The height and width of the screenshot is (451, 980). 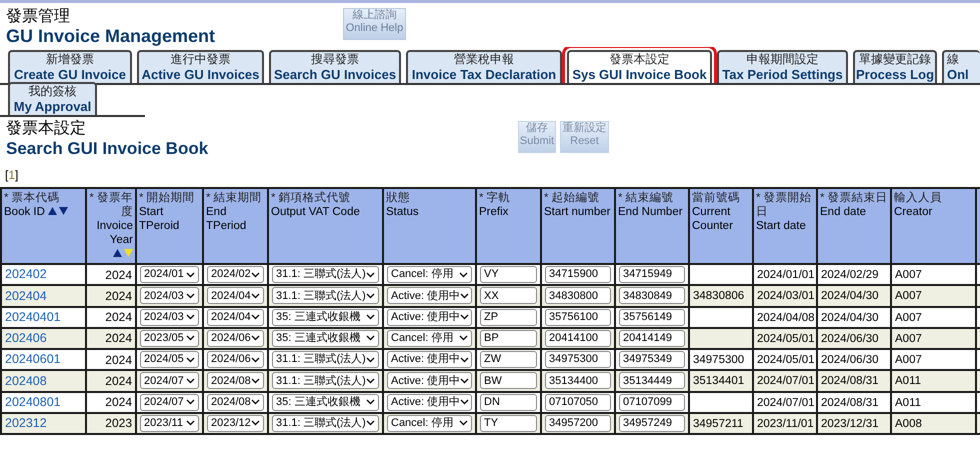 What do you see at coordinates (169, 275) in the screenshot?
I see `dropdown: 2024/01` at bounding box center [169, 275].